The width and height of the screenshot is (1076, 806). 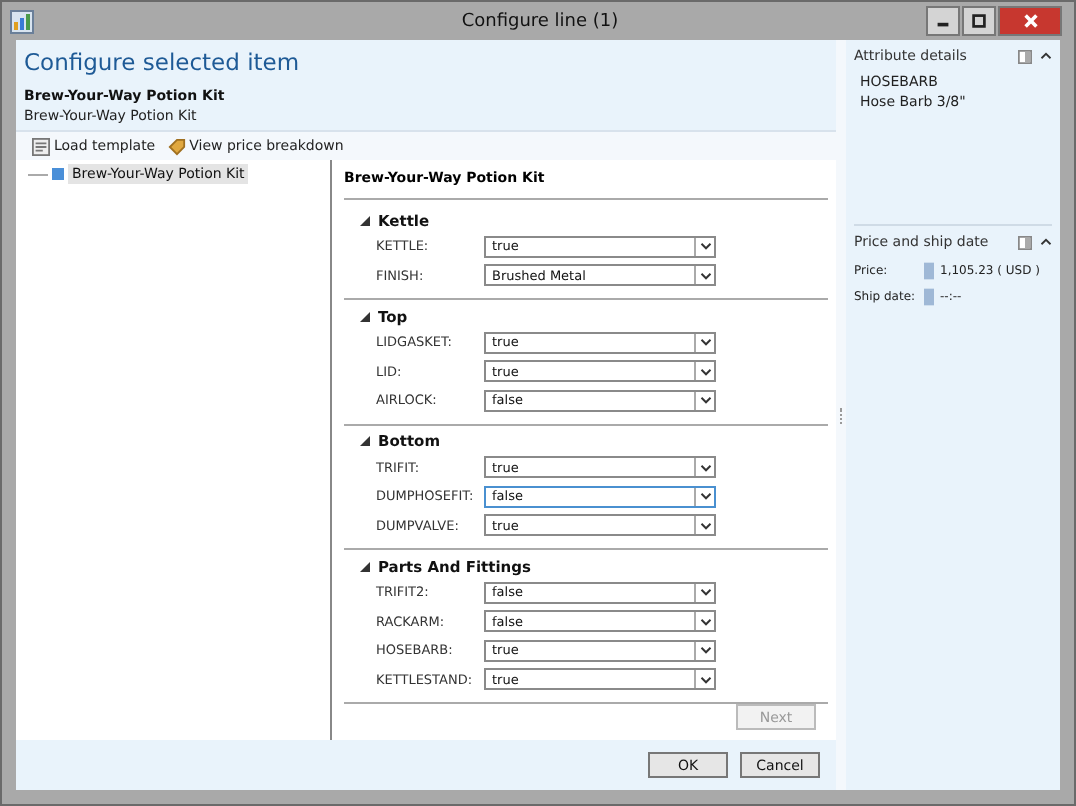 I want to click on item-icon, so click(x=58, y=174).